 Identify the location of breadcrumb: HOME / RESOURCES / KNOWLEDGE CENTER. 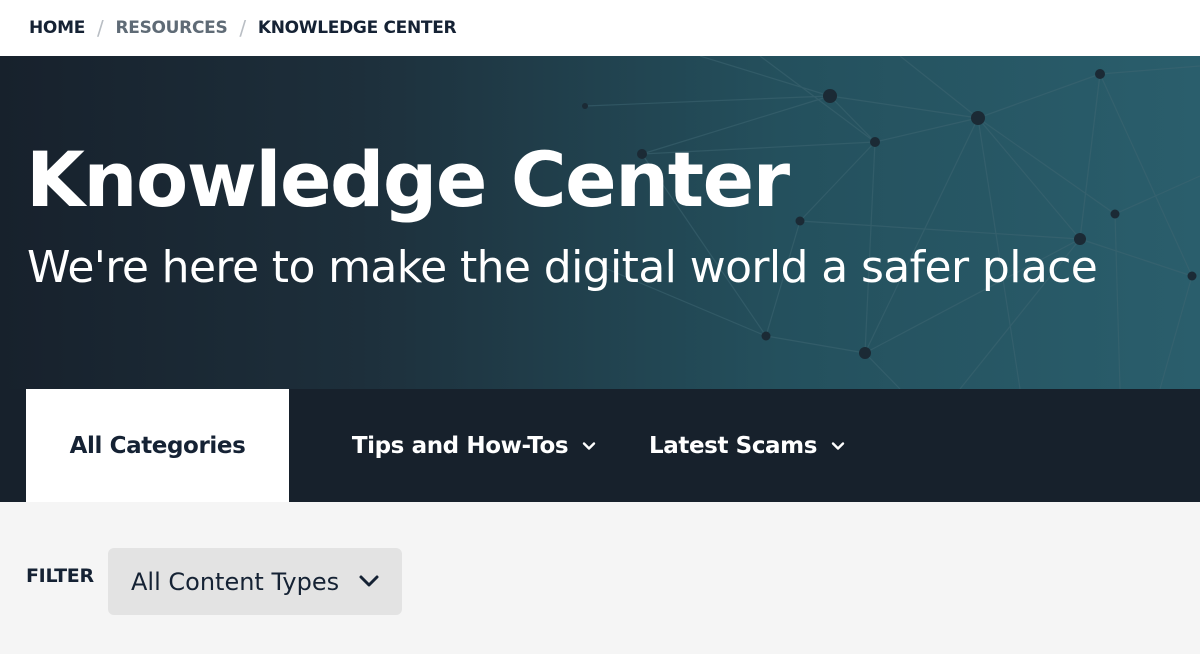
(600, 28).